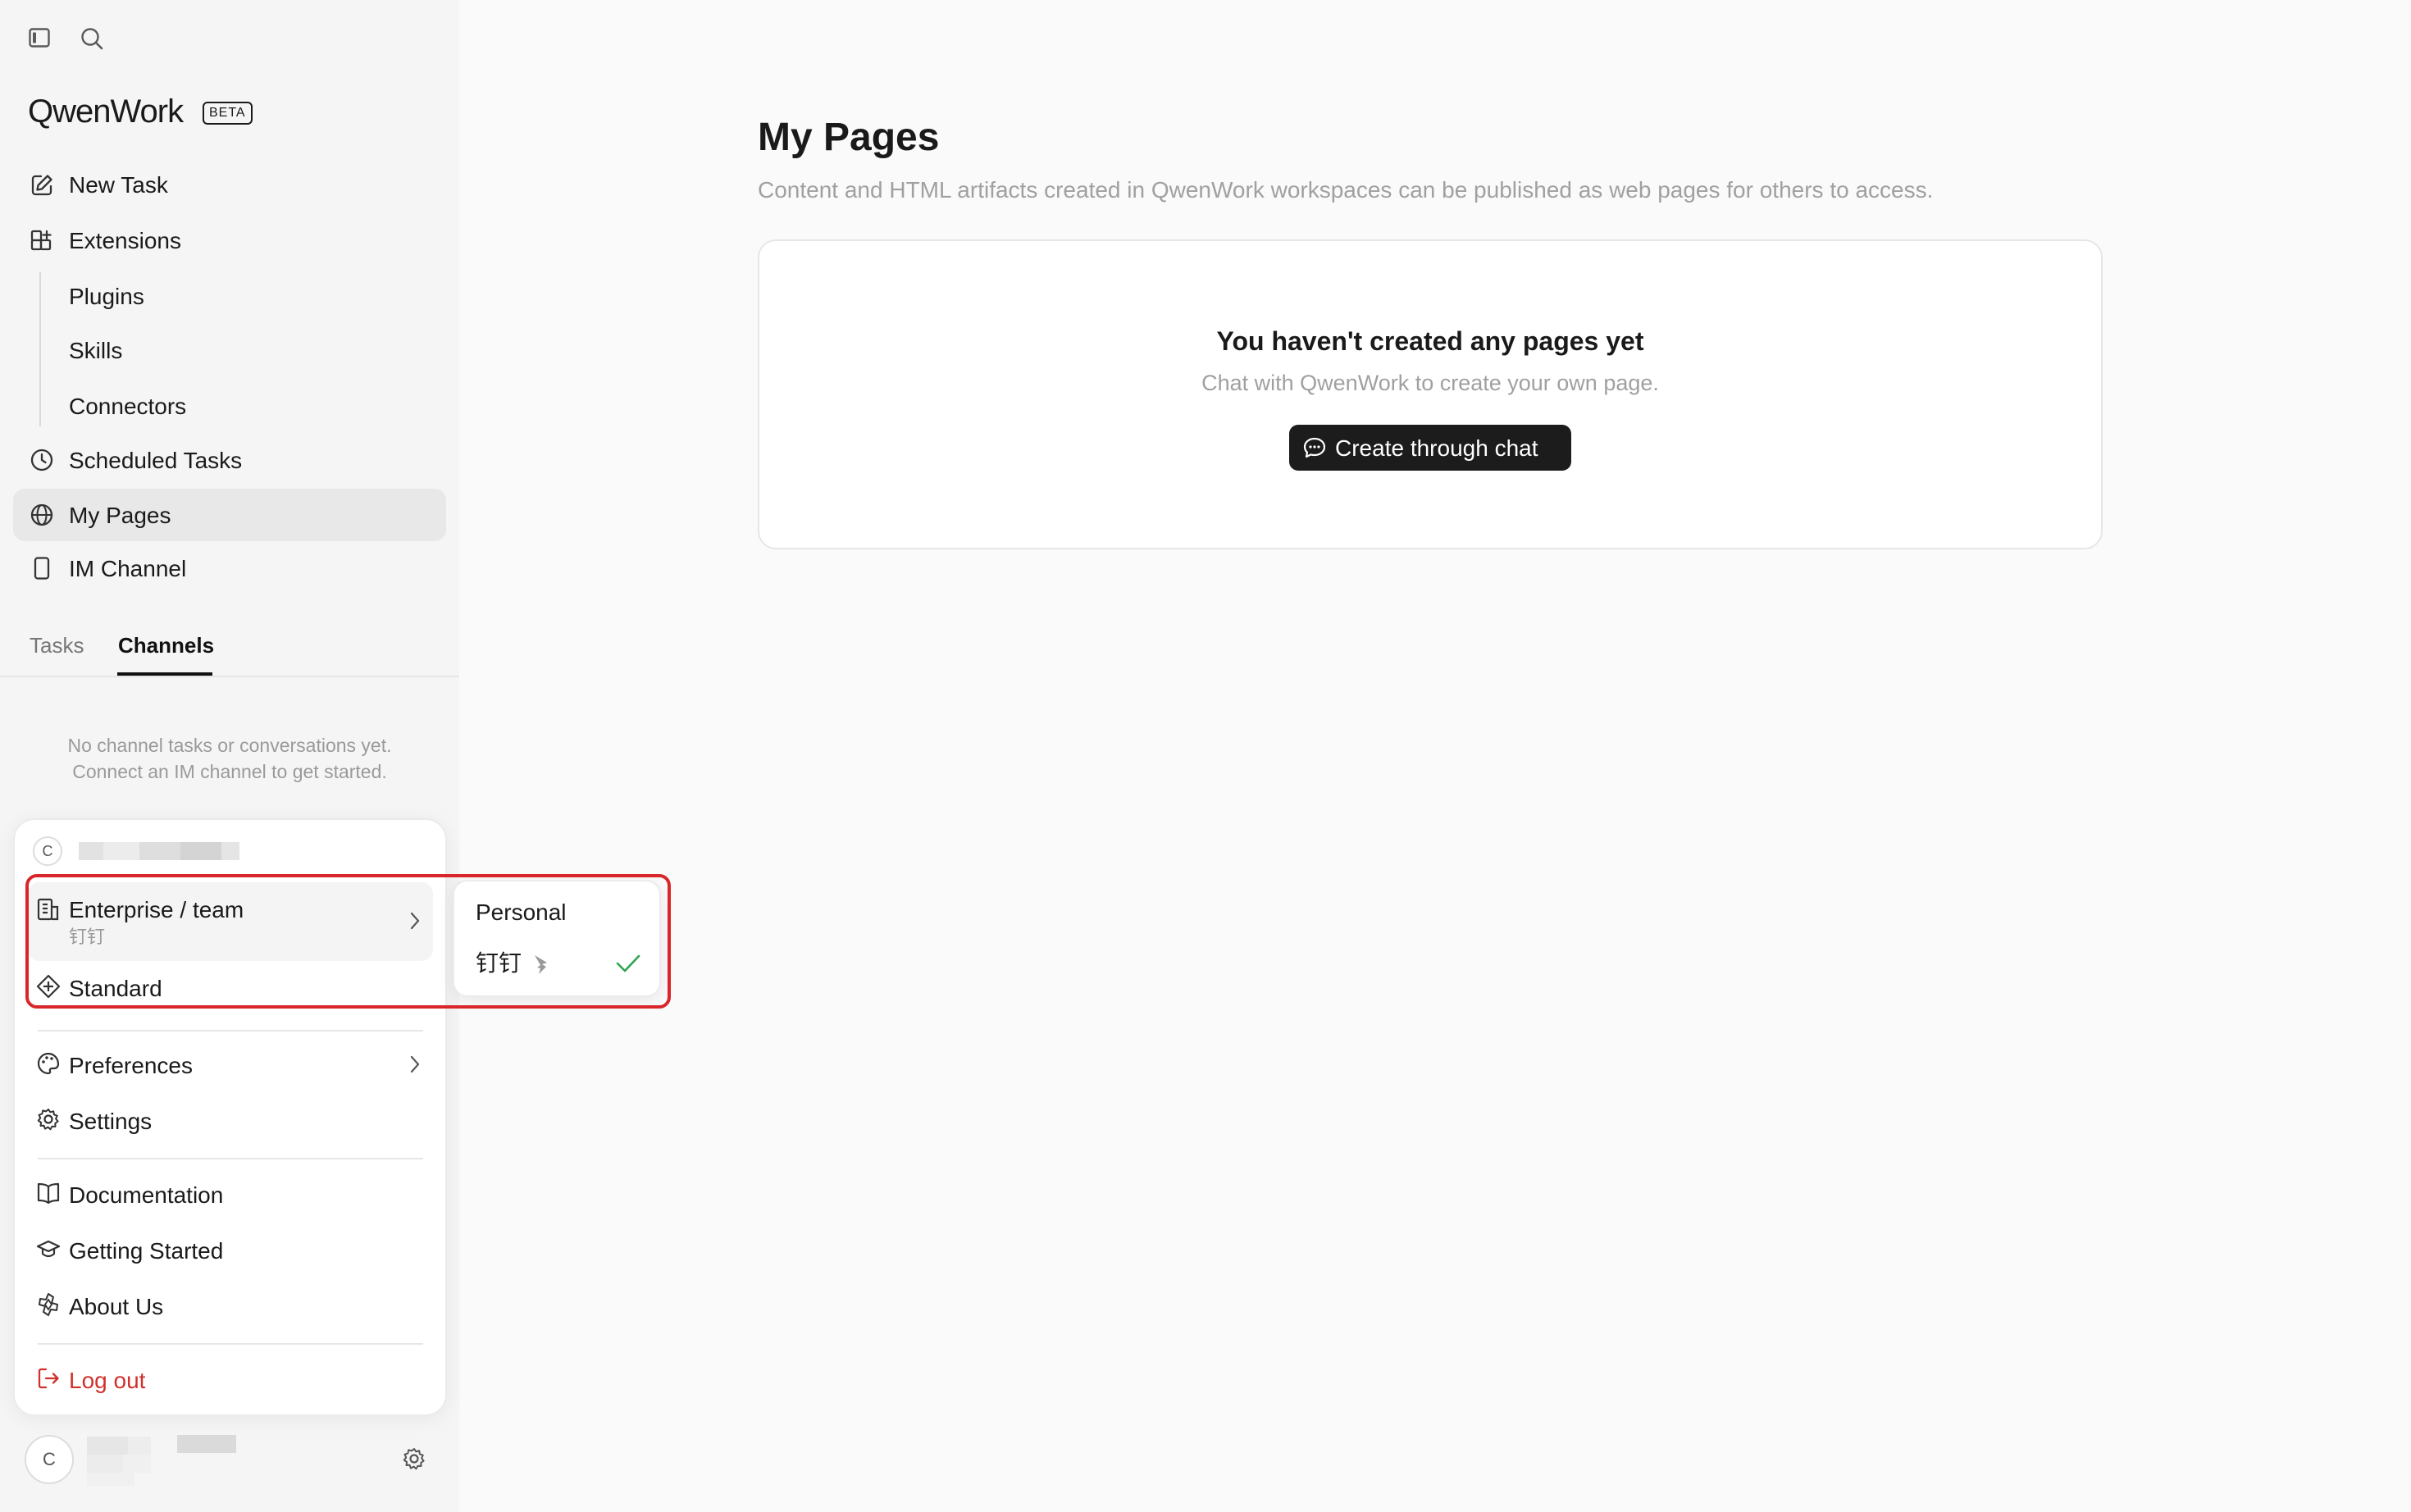  Describe the element at coordinates (48, 1378) in the screenshot. I see `logout-icon` at that location.